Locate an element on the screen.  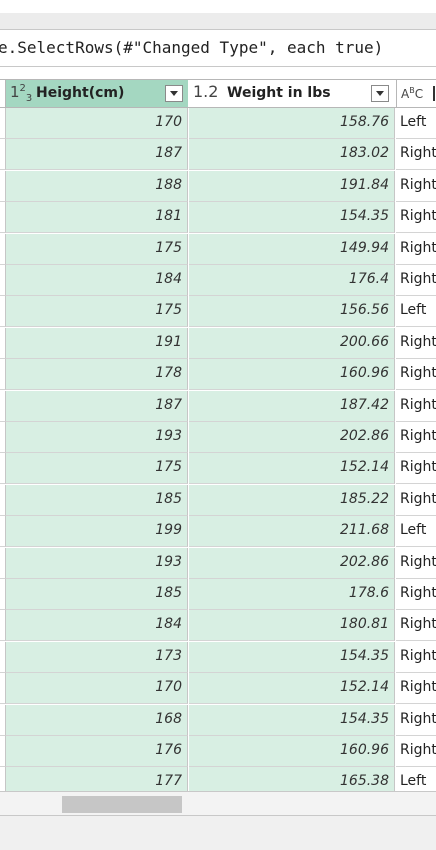
text-type-icon: ABC is located at coordinates (412, 93).